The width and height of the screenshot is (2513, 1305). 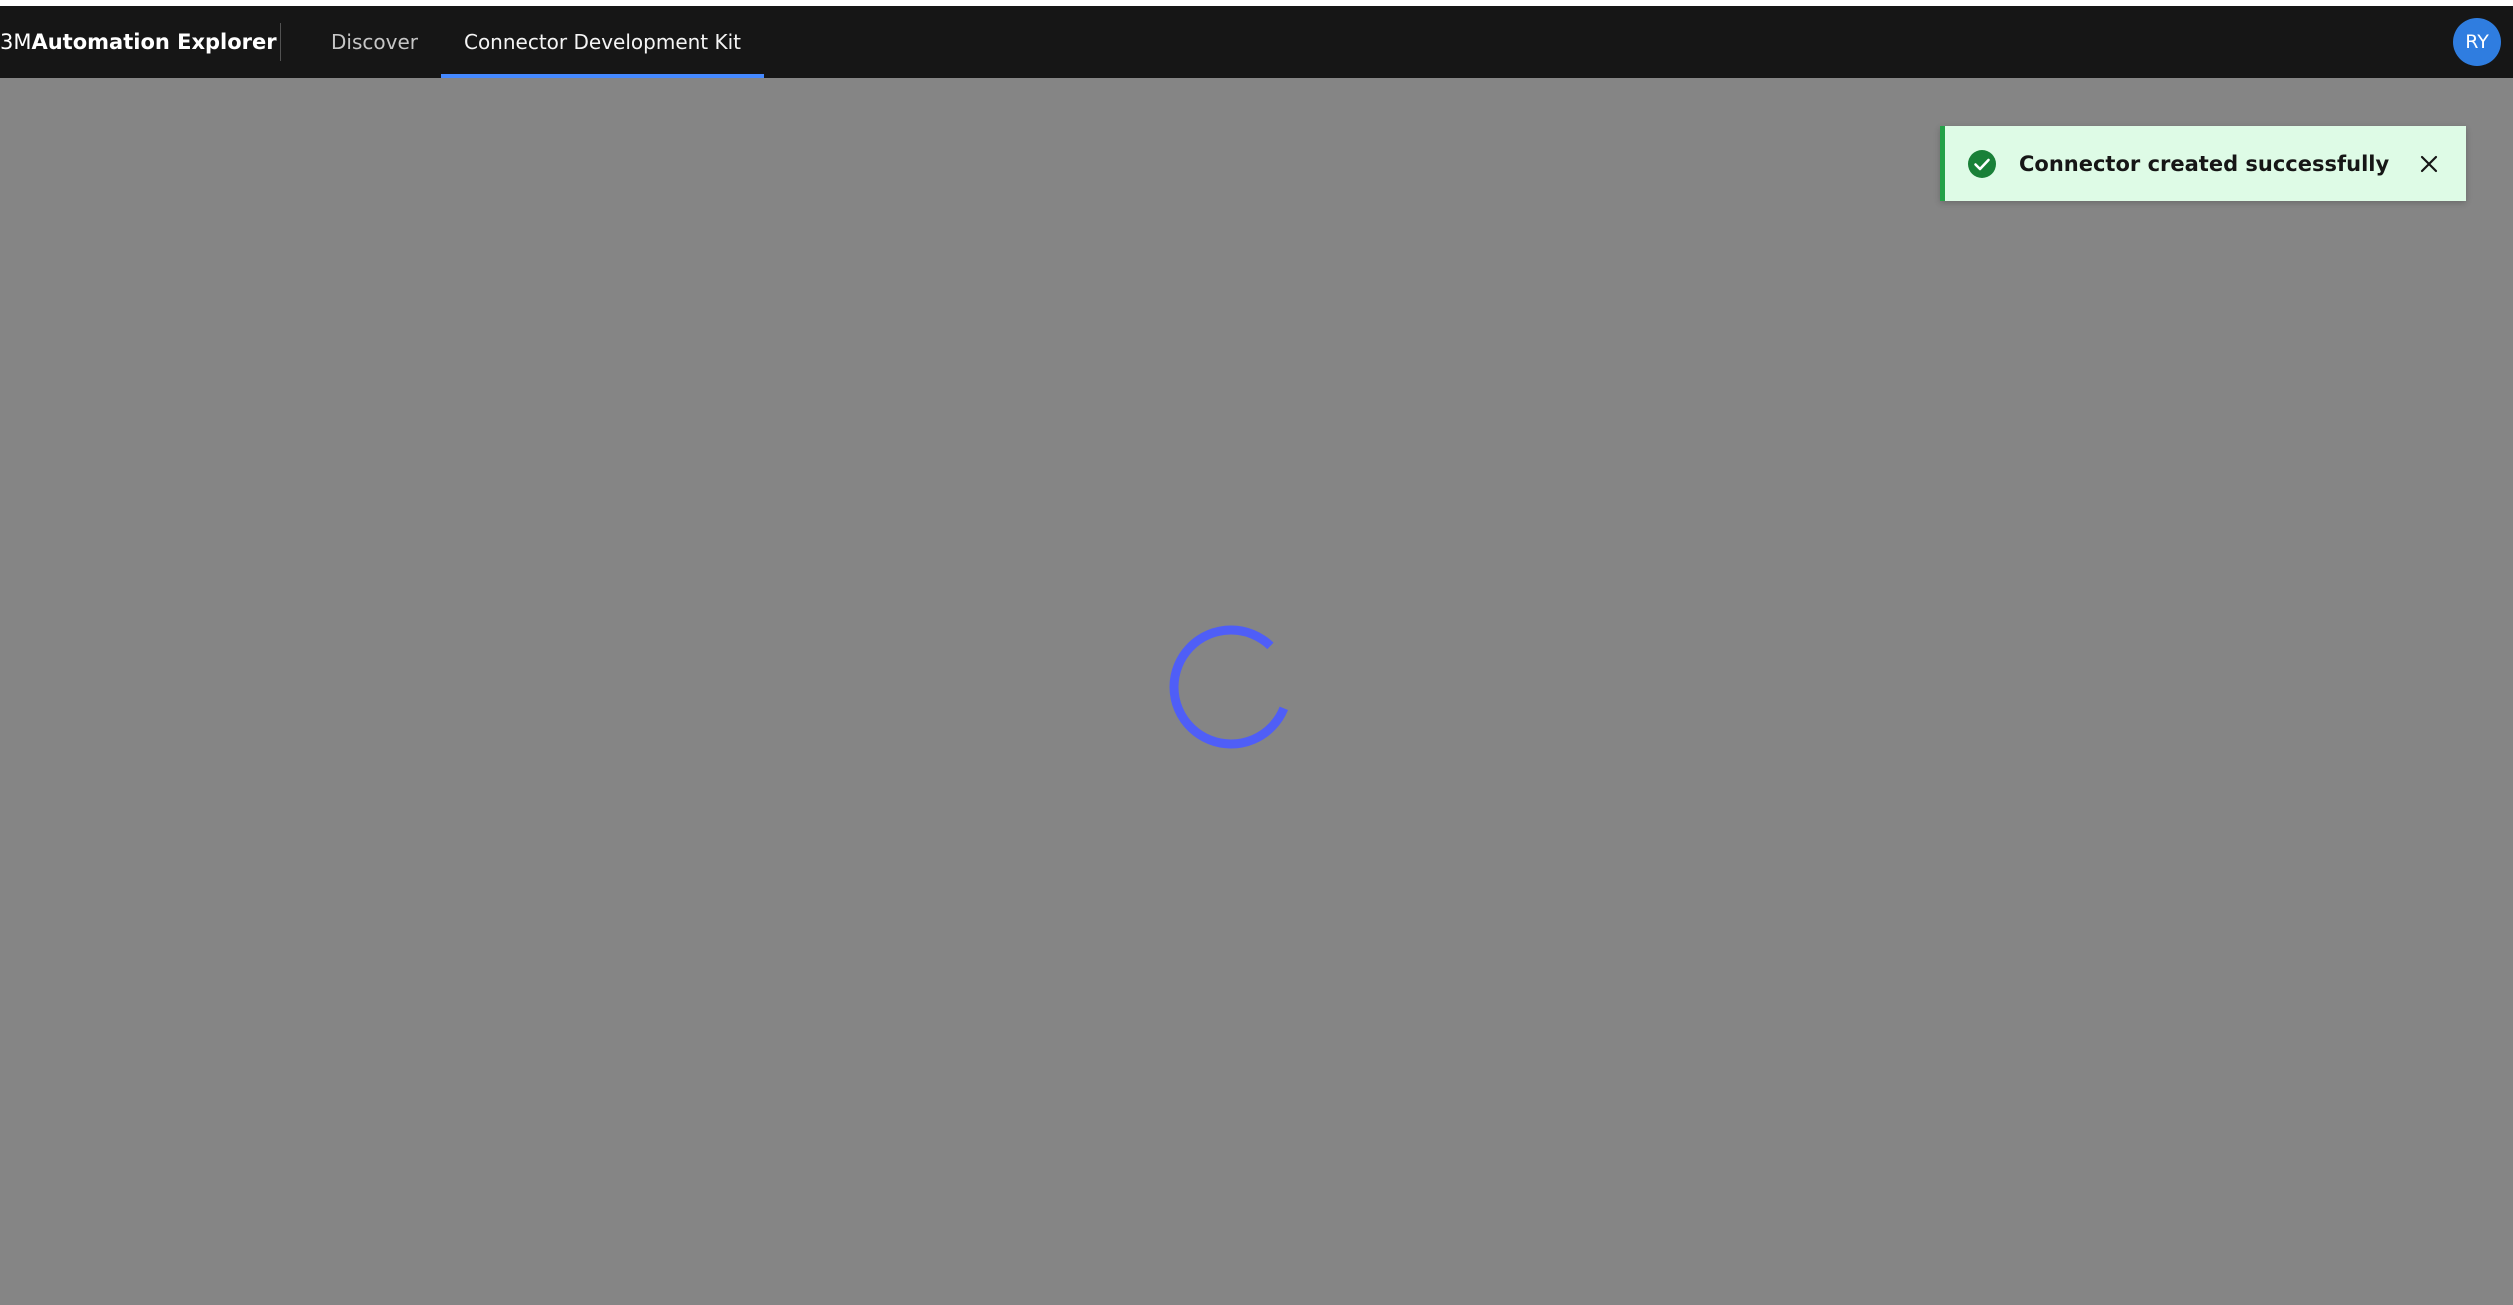 I want to click on nav-item-connector-development-kit: Connector Development Kit, so click(x=602, y=42).